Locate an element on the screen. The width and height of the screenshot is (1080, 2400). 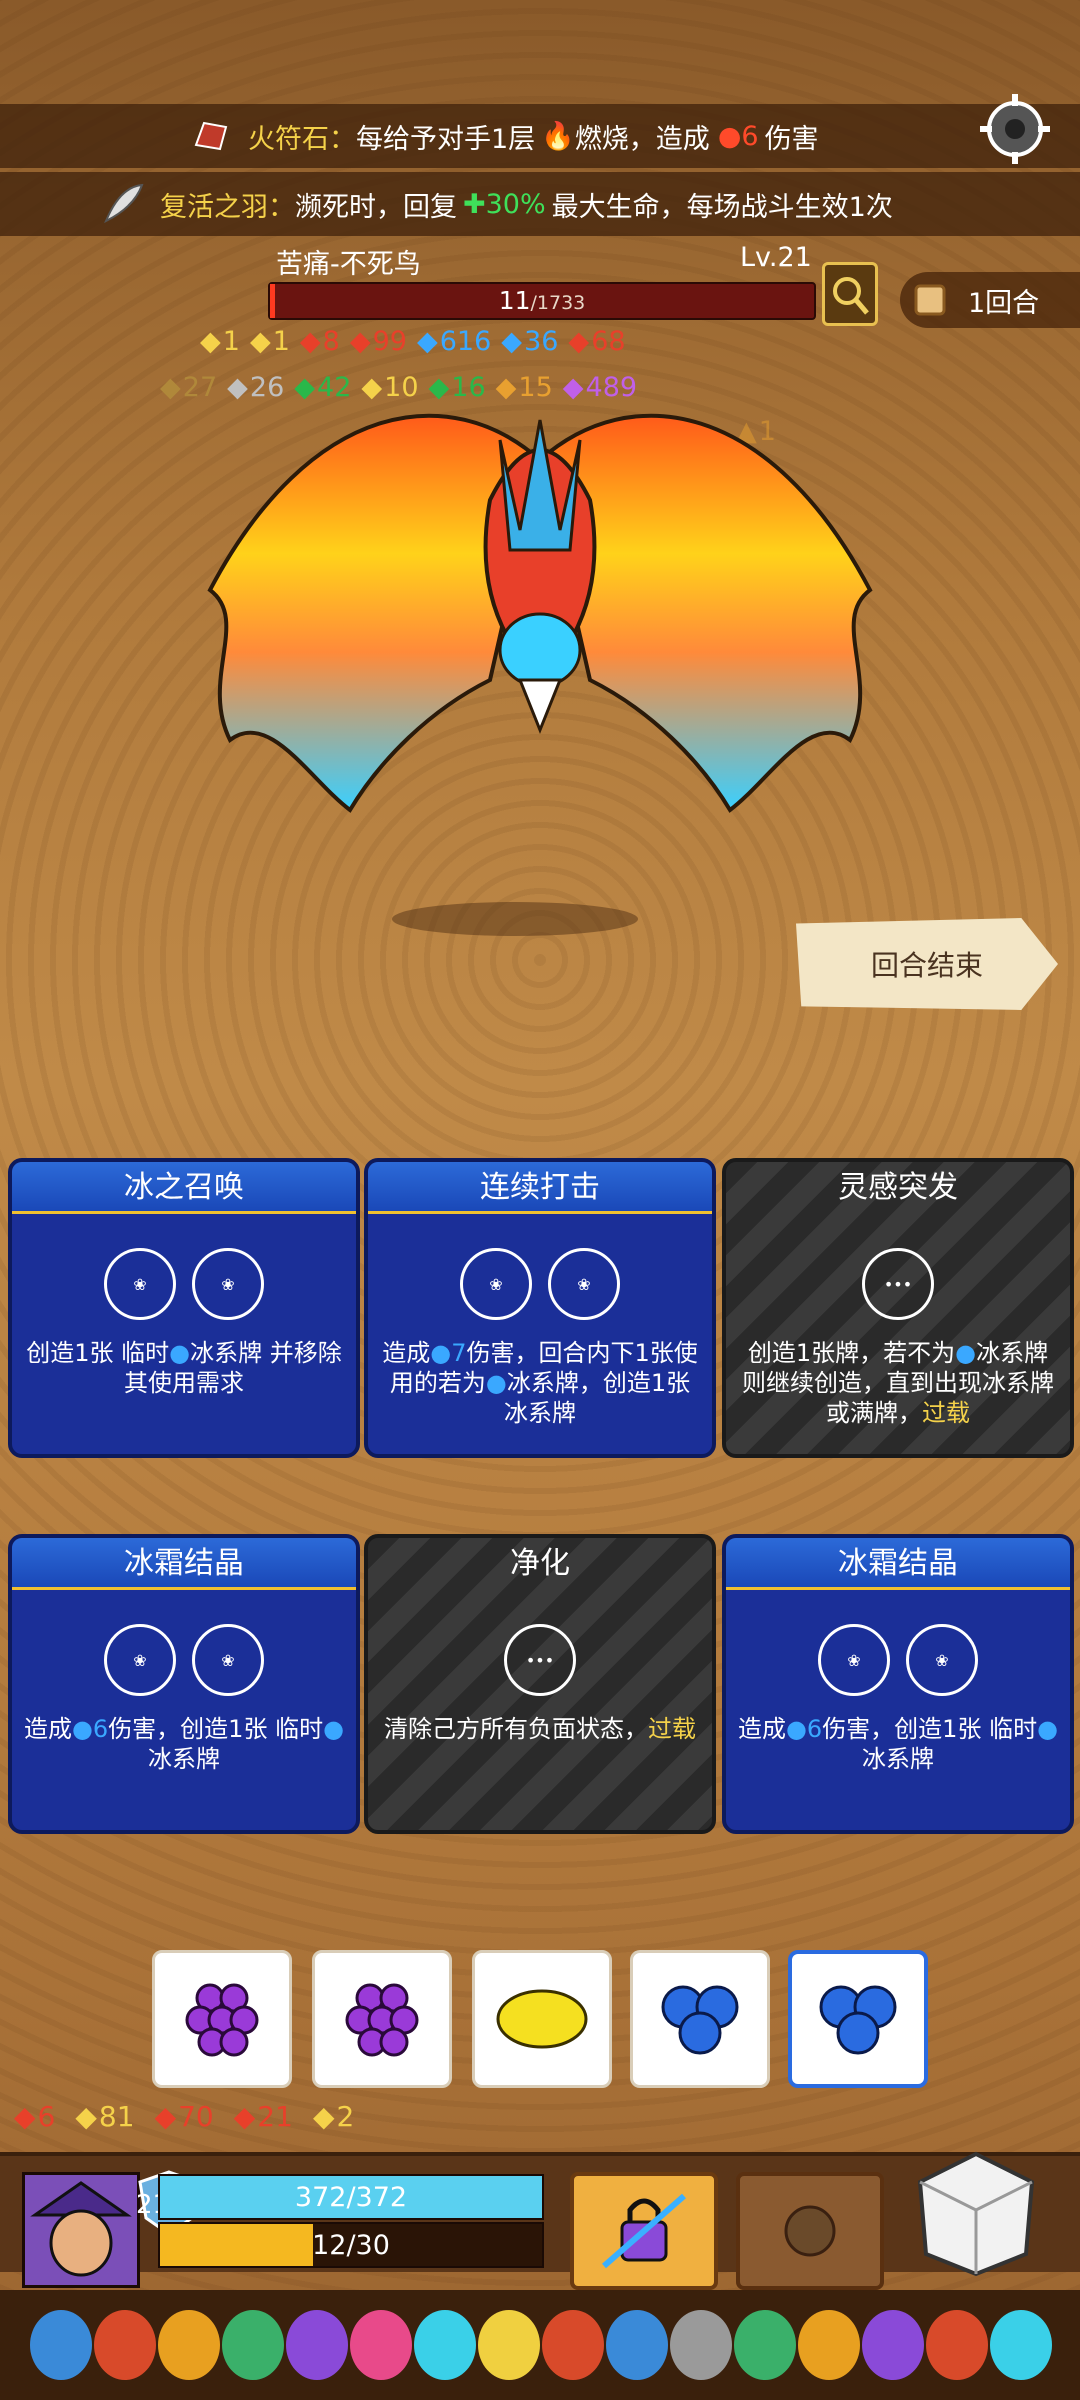
relic-text: 伤害 is located at coordinates (791, 139).